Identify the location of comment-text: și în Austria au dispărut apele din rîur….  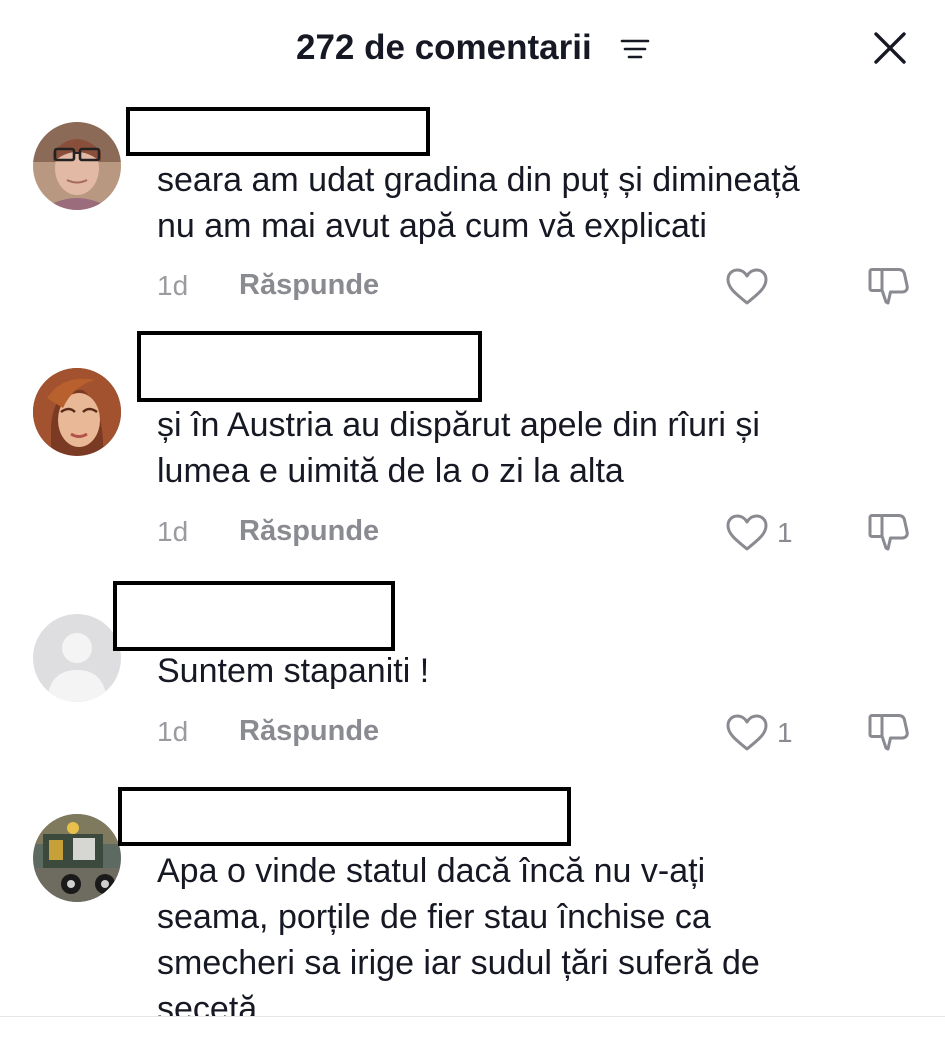
(458, 448).